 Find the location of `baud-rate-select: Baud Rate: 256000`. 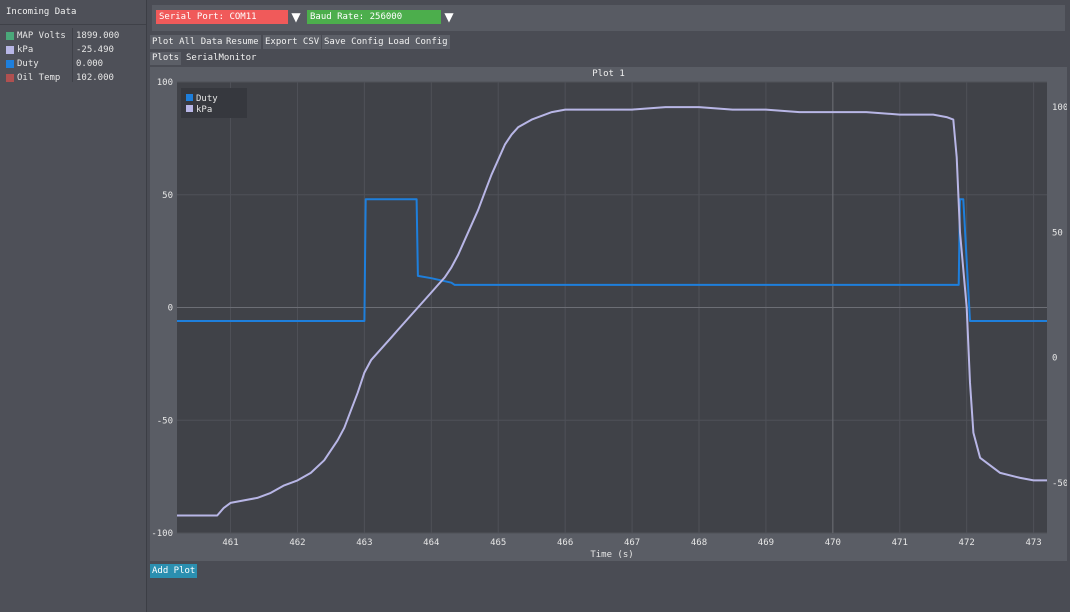

baud-rate-select: Baud Rate: 256000 is located at coordinates (374, 17).